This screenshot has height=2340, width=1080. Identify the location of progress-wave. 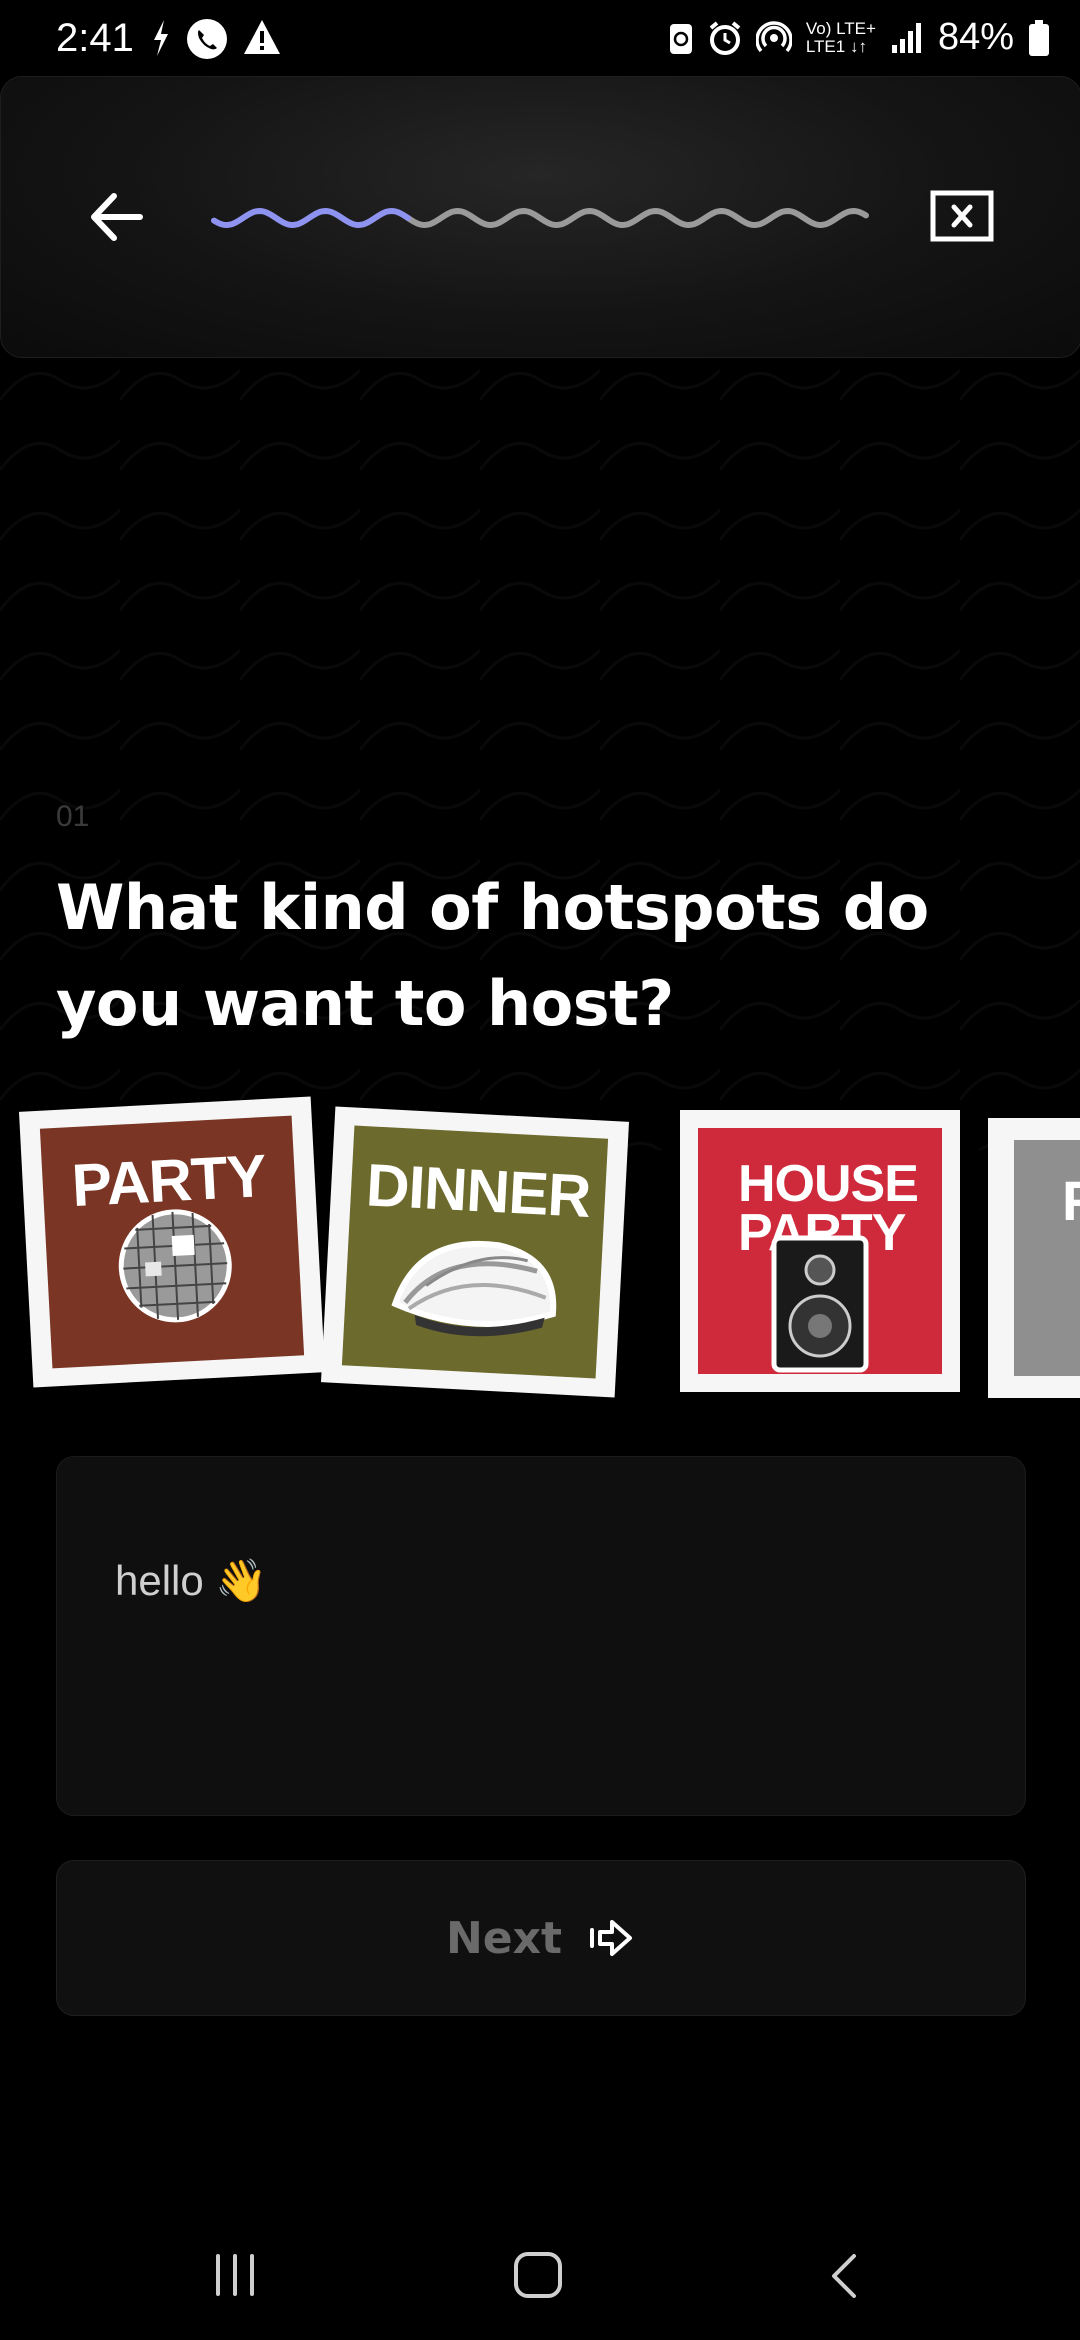
(540, 218).